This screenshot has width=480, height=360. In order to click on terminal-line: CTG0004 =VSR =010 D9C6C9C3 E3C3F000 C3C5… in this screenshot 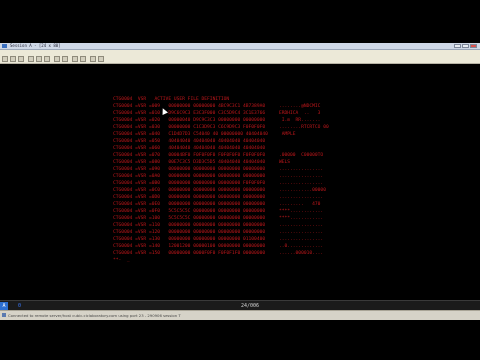, I will do `click(217, 113)`.